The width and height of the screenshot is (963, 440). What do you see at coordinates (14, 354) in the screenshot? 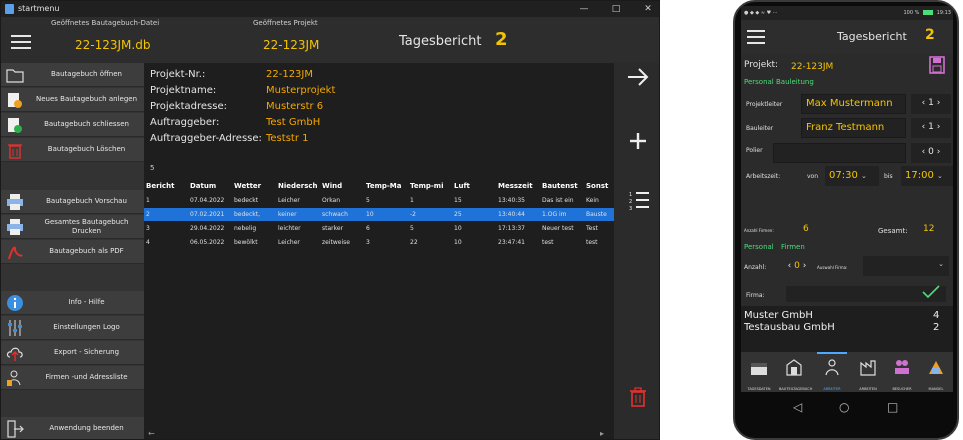
I see `cloud-upload-icon` at bounding box center [14, 354].